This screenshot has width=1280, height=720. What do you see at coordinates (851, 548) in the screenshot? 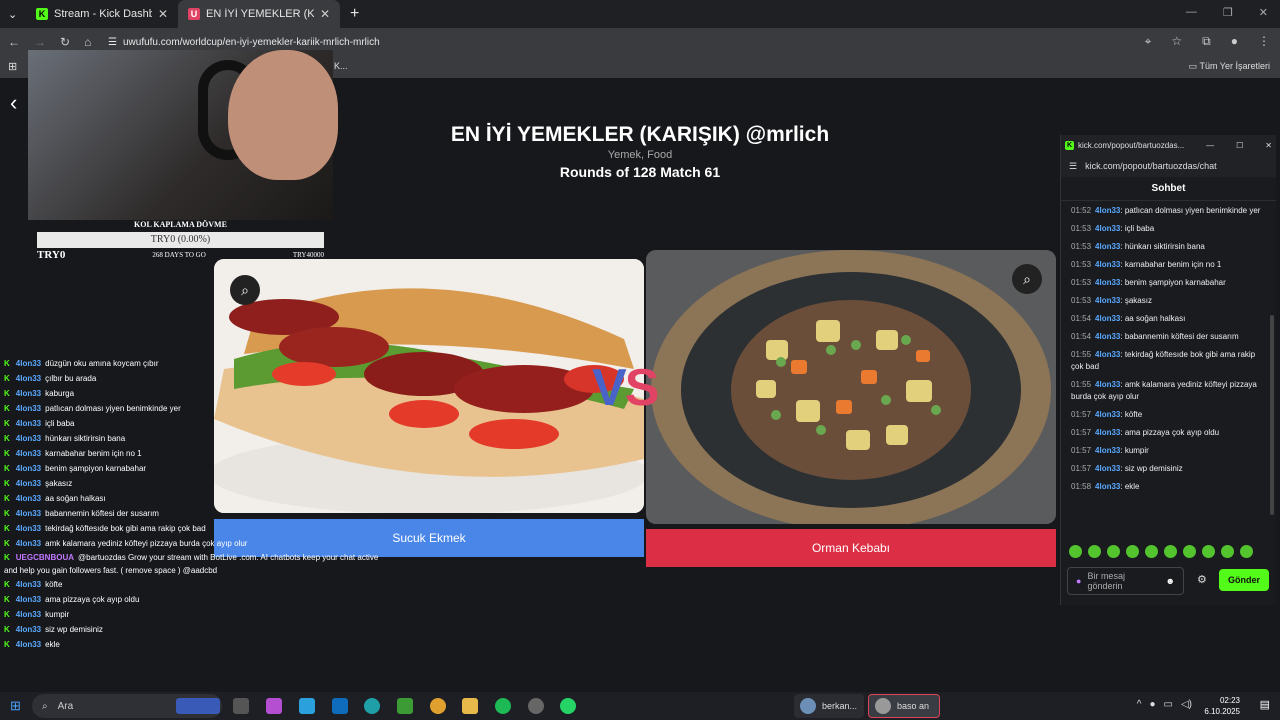
I see `right-choice-button: Orman Kebabı` at bounding box center [851, 548].